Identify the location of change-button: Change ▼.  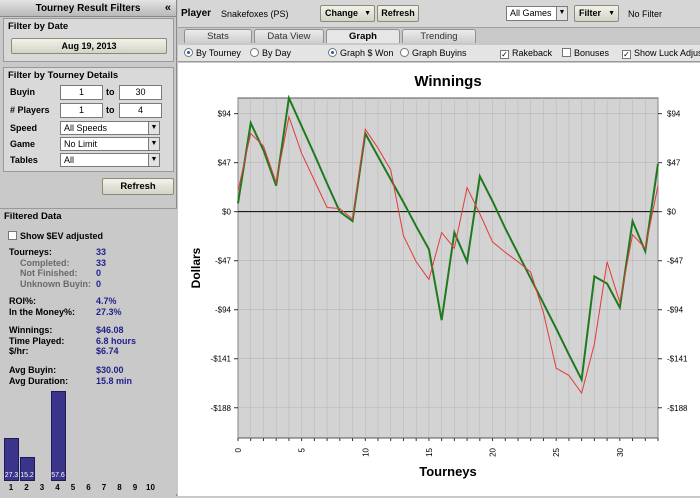
(347, 13).